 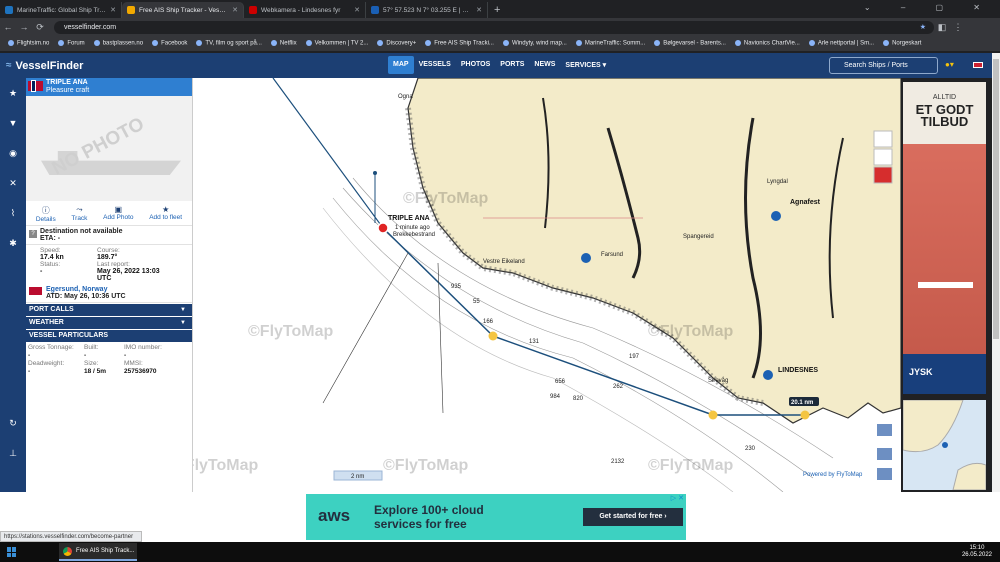 What do you see at coordinates (412, 228) in the screenshot?
I see `svg-text: 1 minute ago` at bounding box center [412, 228].